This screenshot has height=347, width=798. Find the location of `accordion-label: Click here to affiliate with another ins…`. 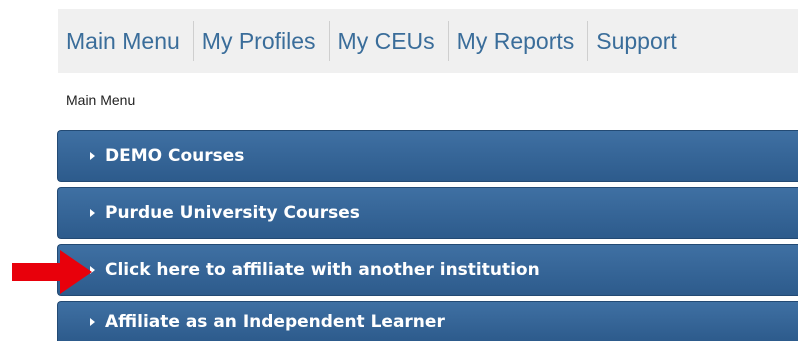

accordion-label: Click here to affiliate with another ins… is located at coordinates (322, 270).